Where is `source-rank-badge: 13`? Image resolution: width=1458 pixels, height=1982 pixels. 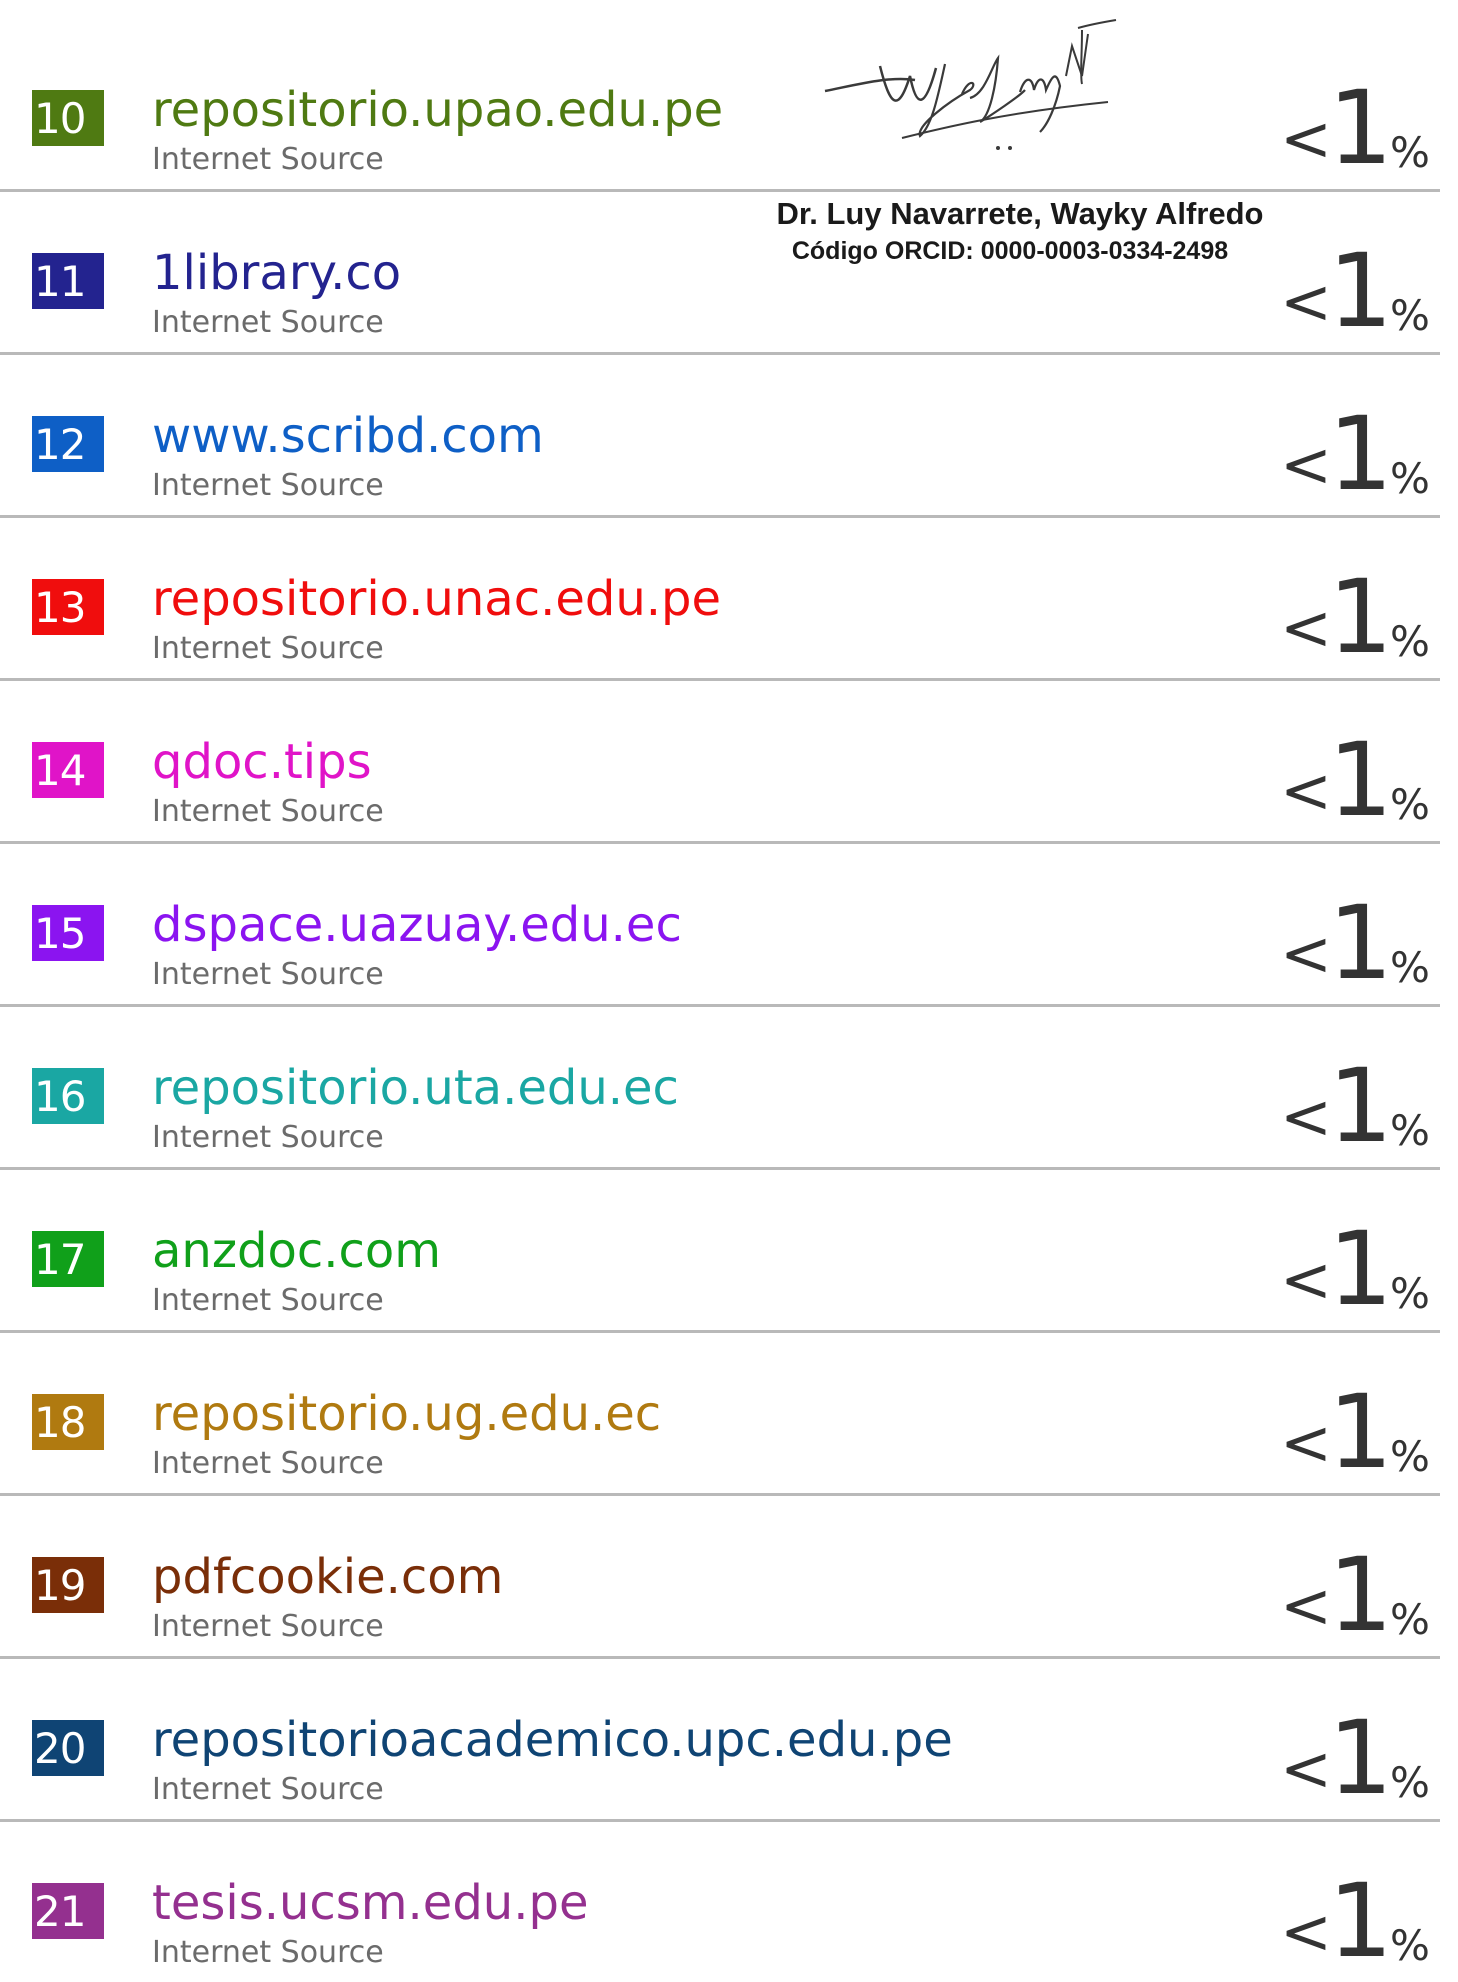 source-rank-badge: 13 is located at coordinates (68, 607).